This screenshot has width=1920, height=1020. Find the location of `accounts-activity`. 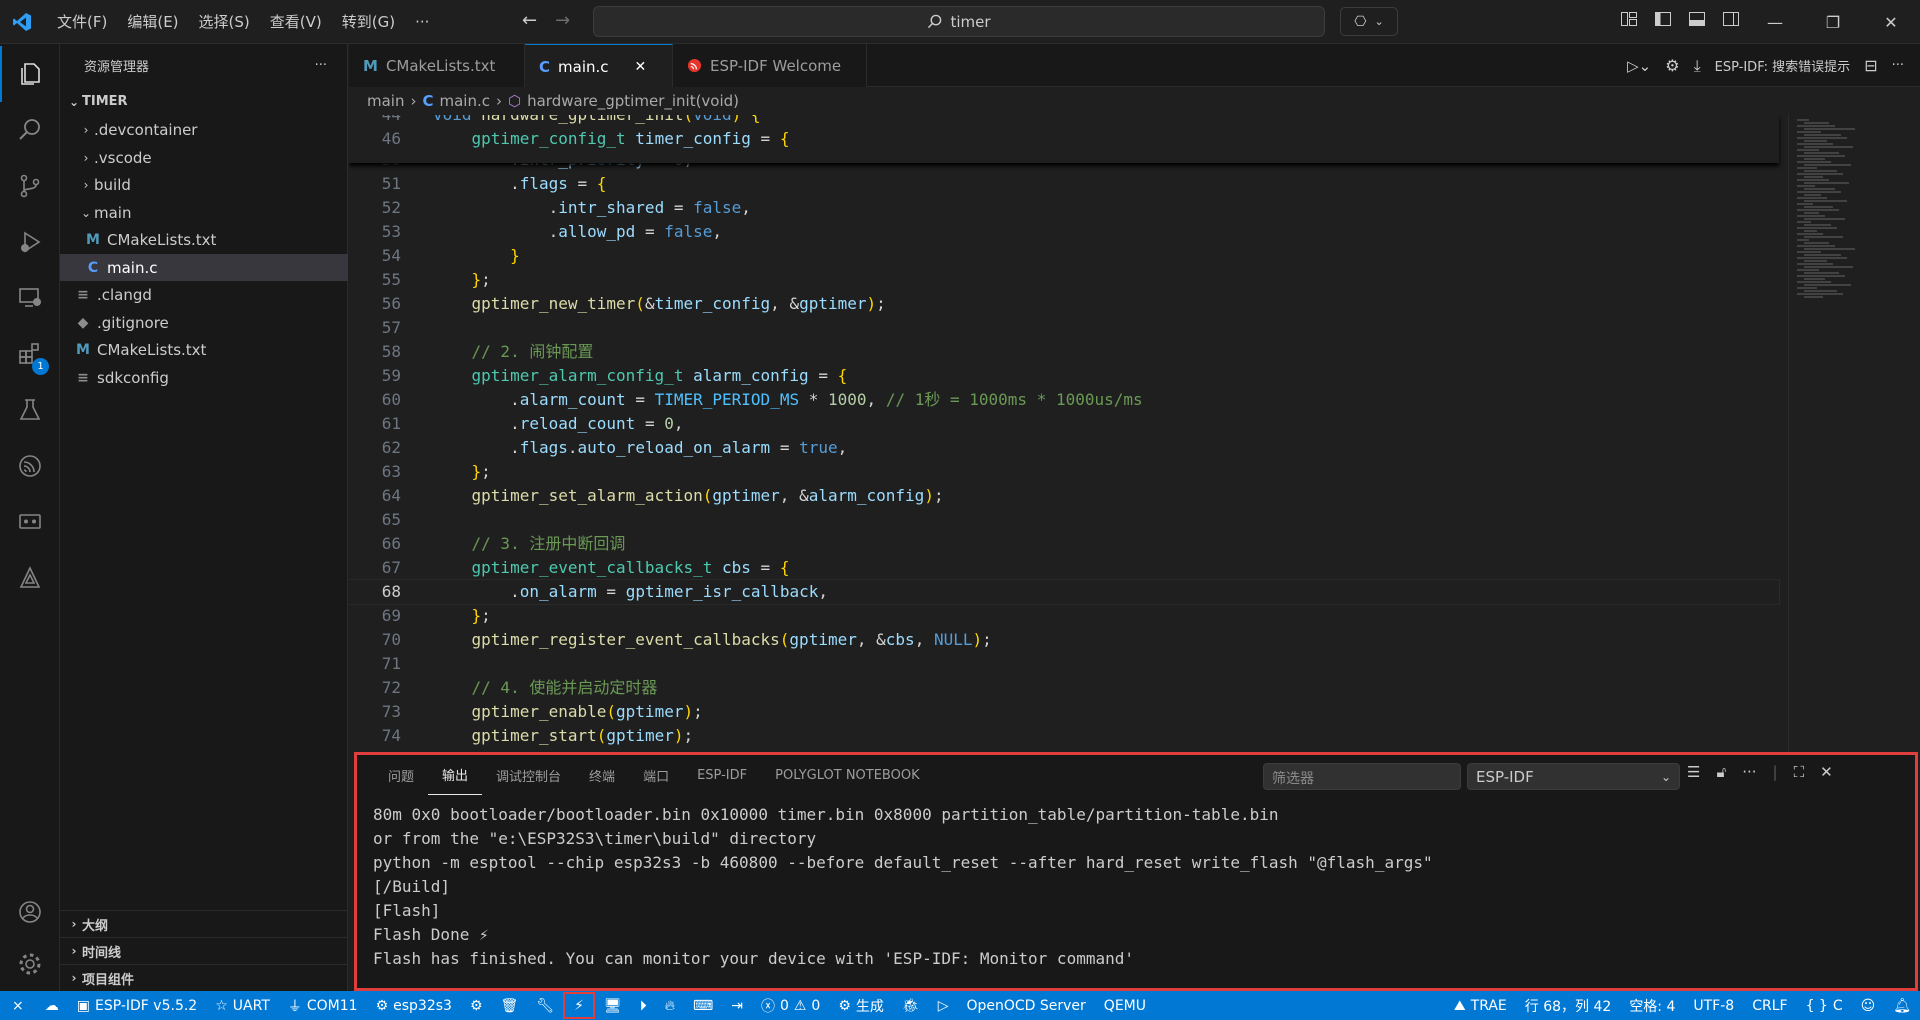

accounts-activity is located at coordinates (30, 912).